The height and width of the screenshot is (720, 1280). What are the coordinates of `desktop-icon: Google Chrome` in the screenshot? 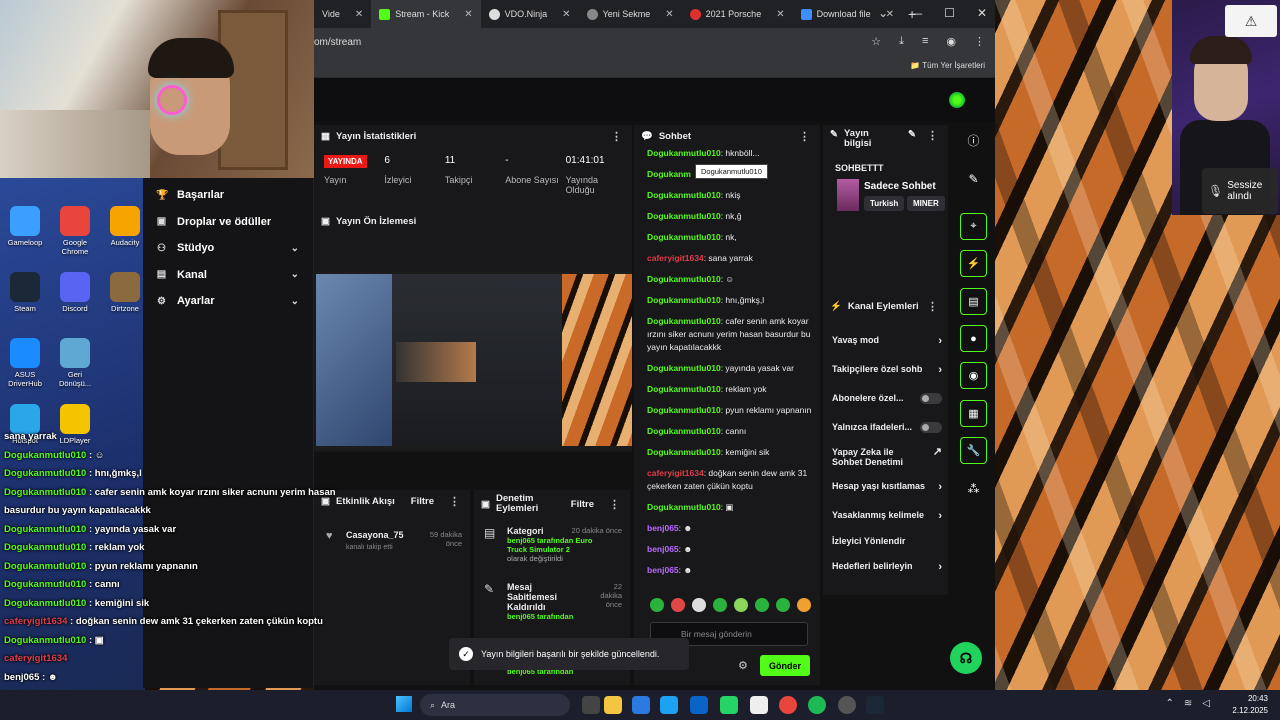 It's located at (75, 231).